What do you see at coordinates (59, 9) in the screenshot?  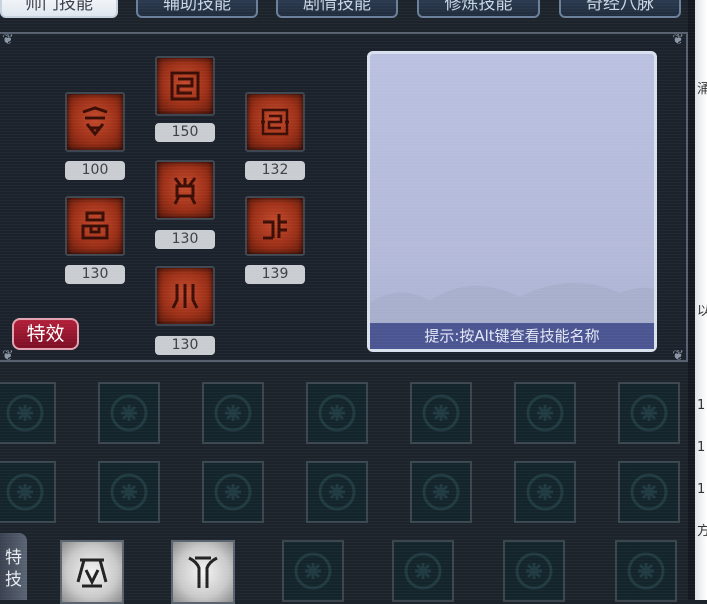 I see `tab-school-skills: 师门技能` at bounding box center [59, 9].